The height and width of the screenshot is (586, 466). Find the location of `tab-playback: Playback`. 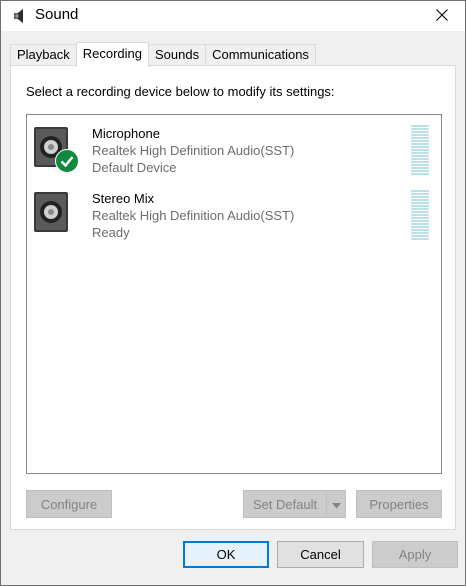

tab-playback: Playback is located at coordinates (43, 55).